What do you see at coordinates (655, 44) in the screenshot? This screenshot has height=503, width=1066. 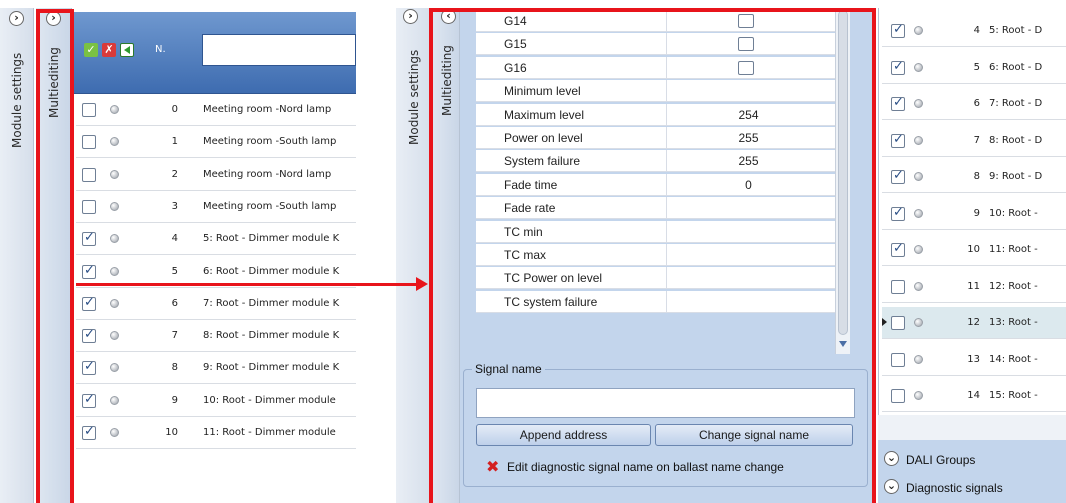 I see `property-row: G15` at bounding box center [655, 44].